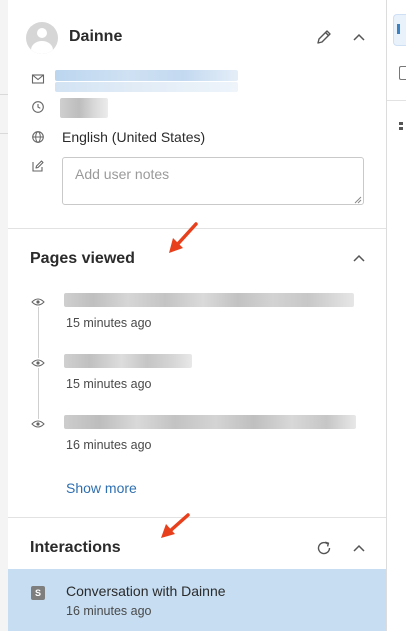  Describe the element at coordinates (38, 137) in the screenshot. I see `globe-icon` at that location.